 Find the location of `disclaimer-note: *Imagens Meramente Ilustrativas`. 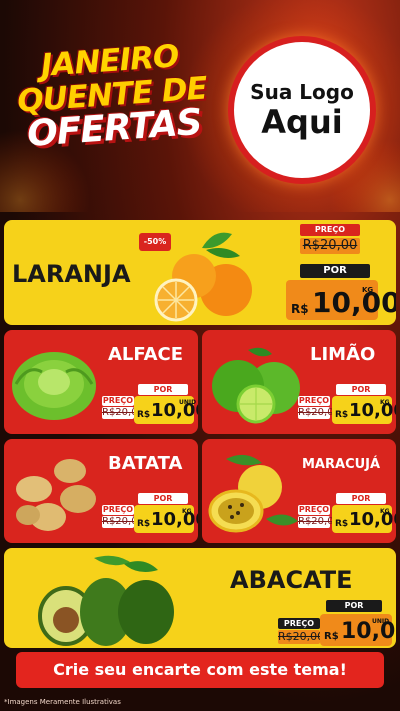

disclaimer-note: *Imagens Meramente Ilustrativas is located at coordinates (62, 702).